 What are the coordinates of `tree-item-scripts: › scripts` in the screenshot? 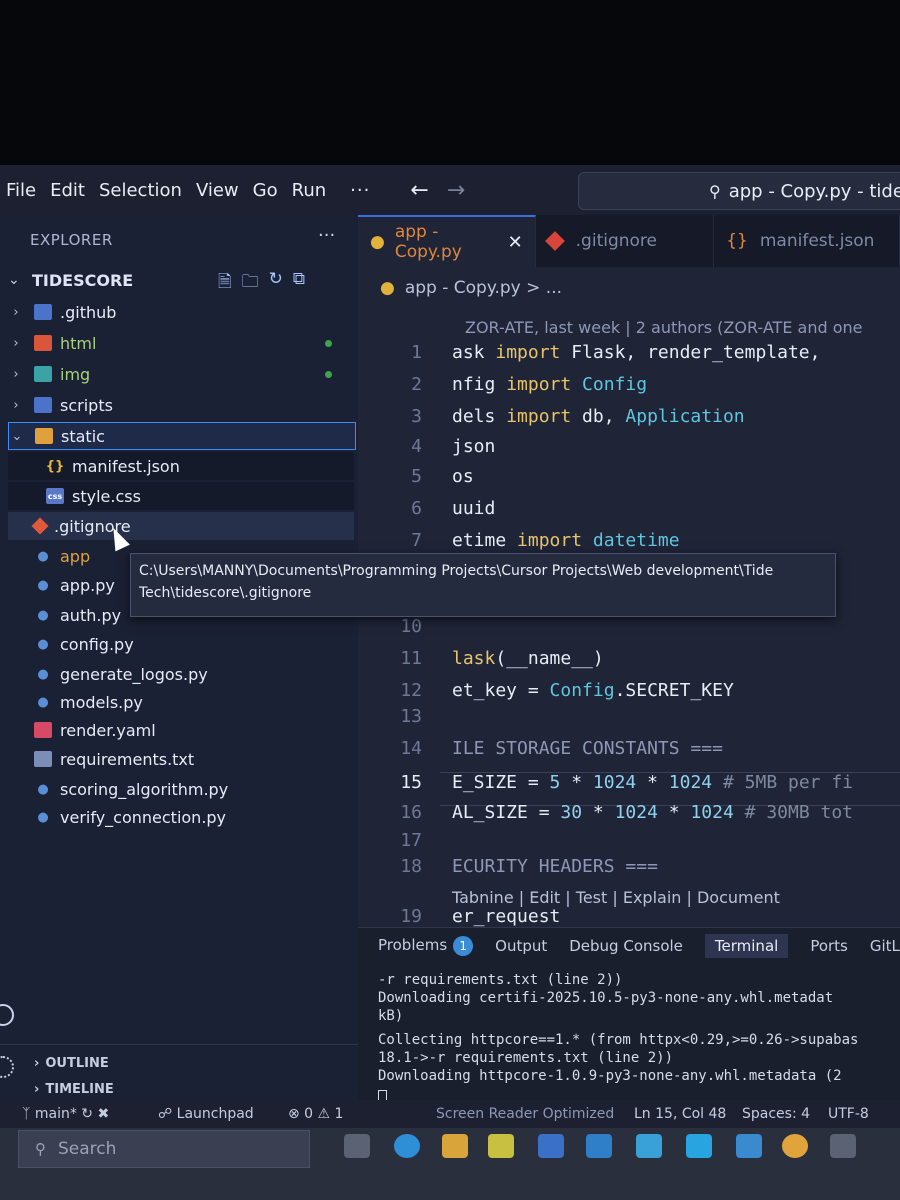 It's located at (181, 405).